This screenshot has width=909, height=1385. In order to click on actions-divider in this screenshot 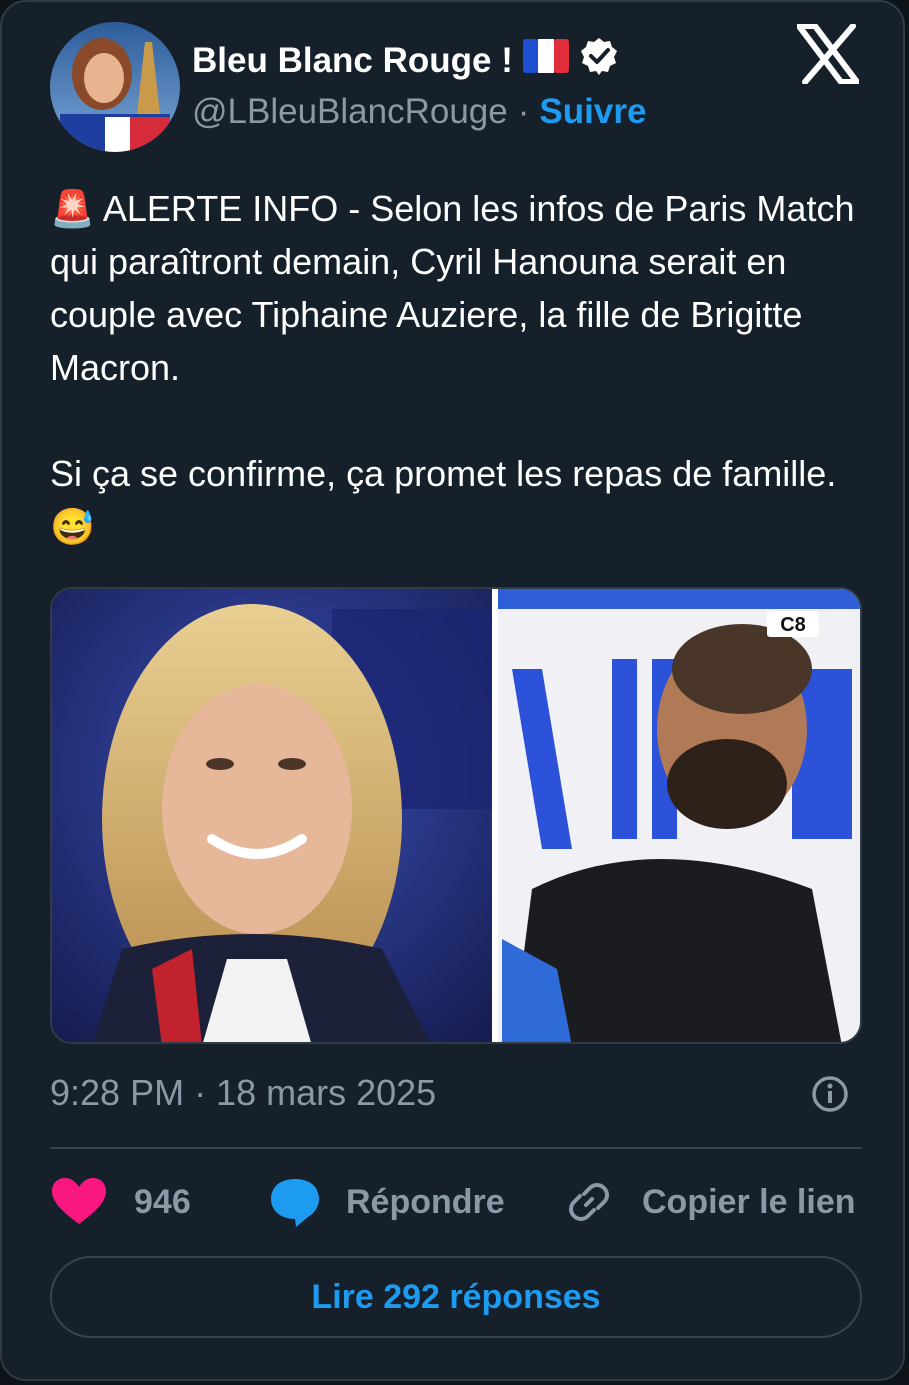, I will do `click(456, 1148)`.